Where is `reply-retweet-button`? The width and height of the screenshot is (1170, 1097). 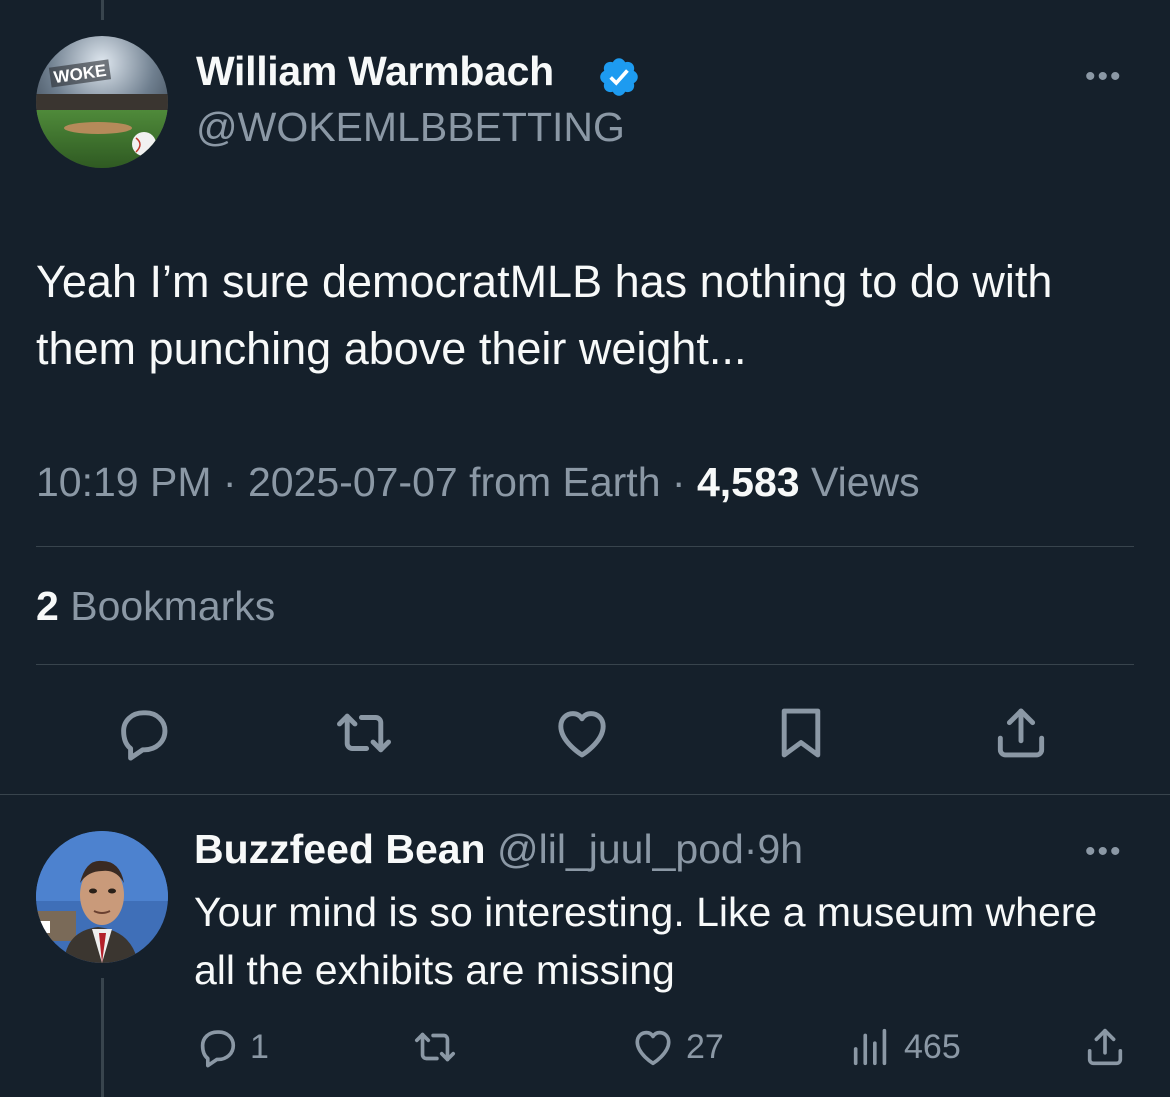 reply-retweet-button is located at coordinates (435, 1047).